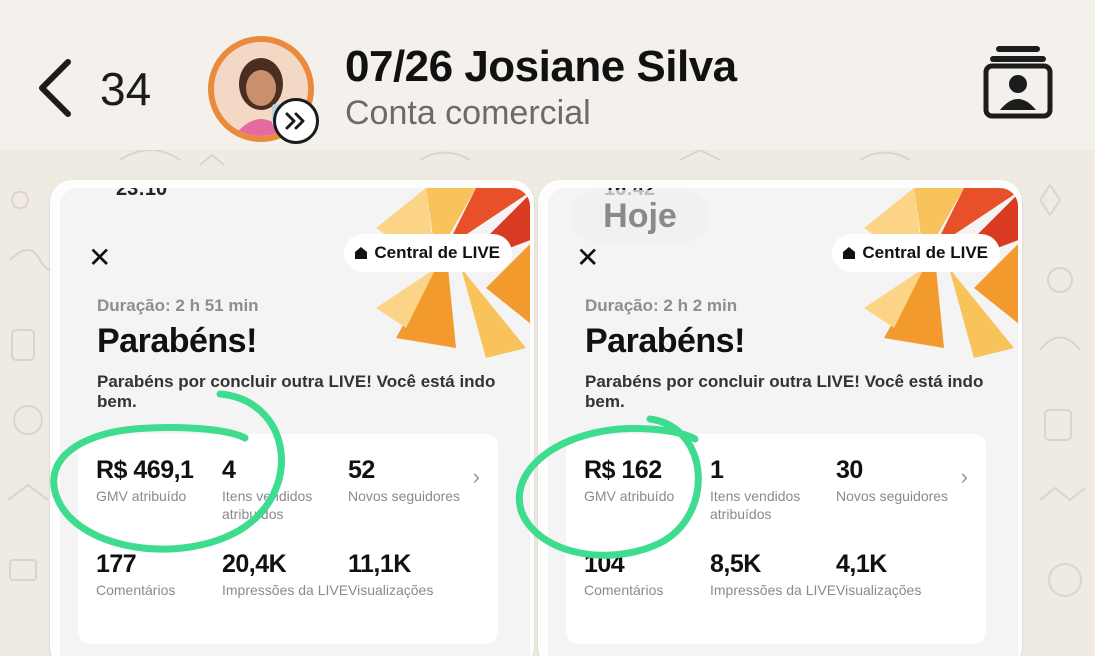 This screenshot has height=656, width=1095. I want to click on stat-gmv: R$ 469,1 GMV atribuído, so click(160, 480).